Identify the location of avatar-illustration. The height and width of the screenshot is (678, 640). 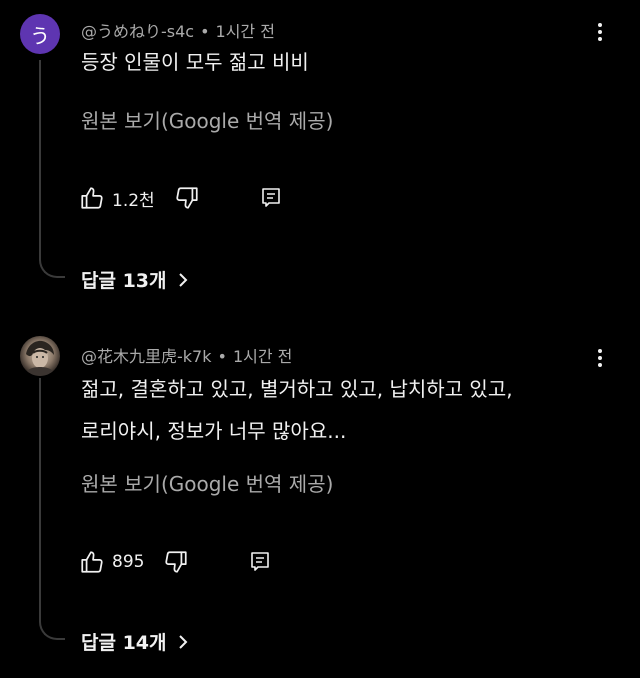
(40, 358).